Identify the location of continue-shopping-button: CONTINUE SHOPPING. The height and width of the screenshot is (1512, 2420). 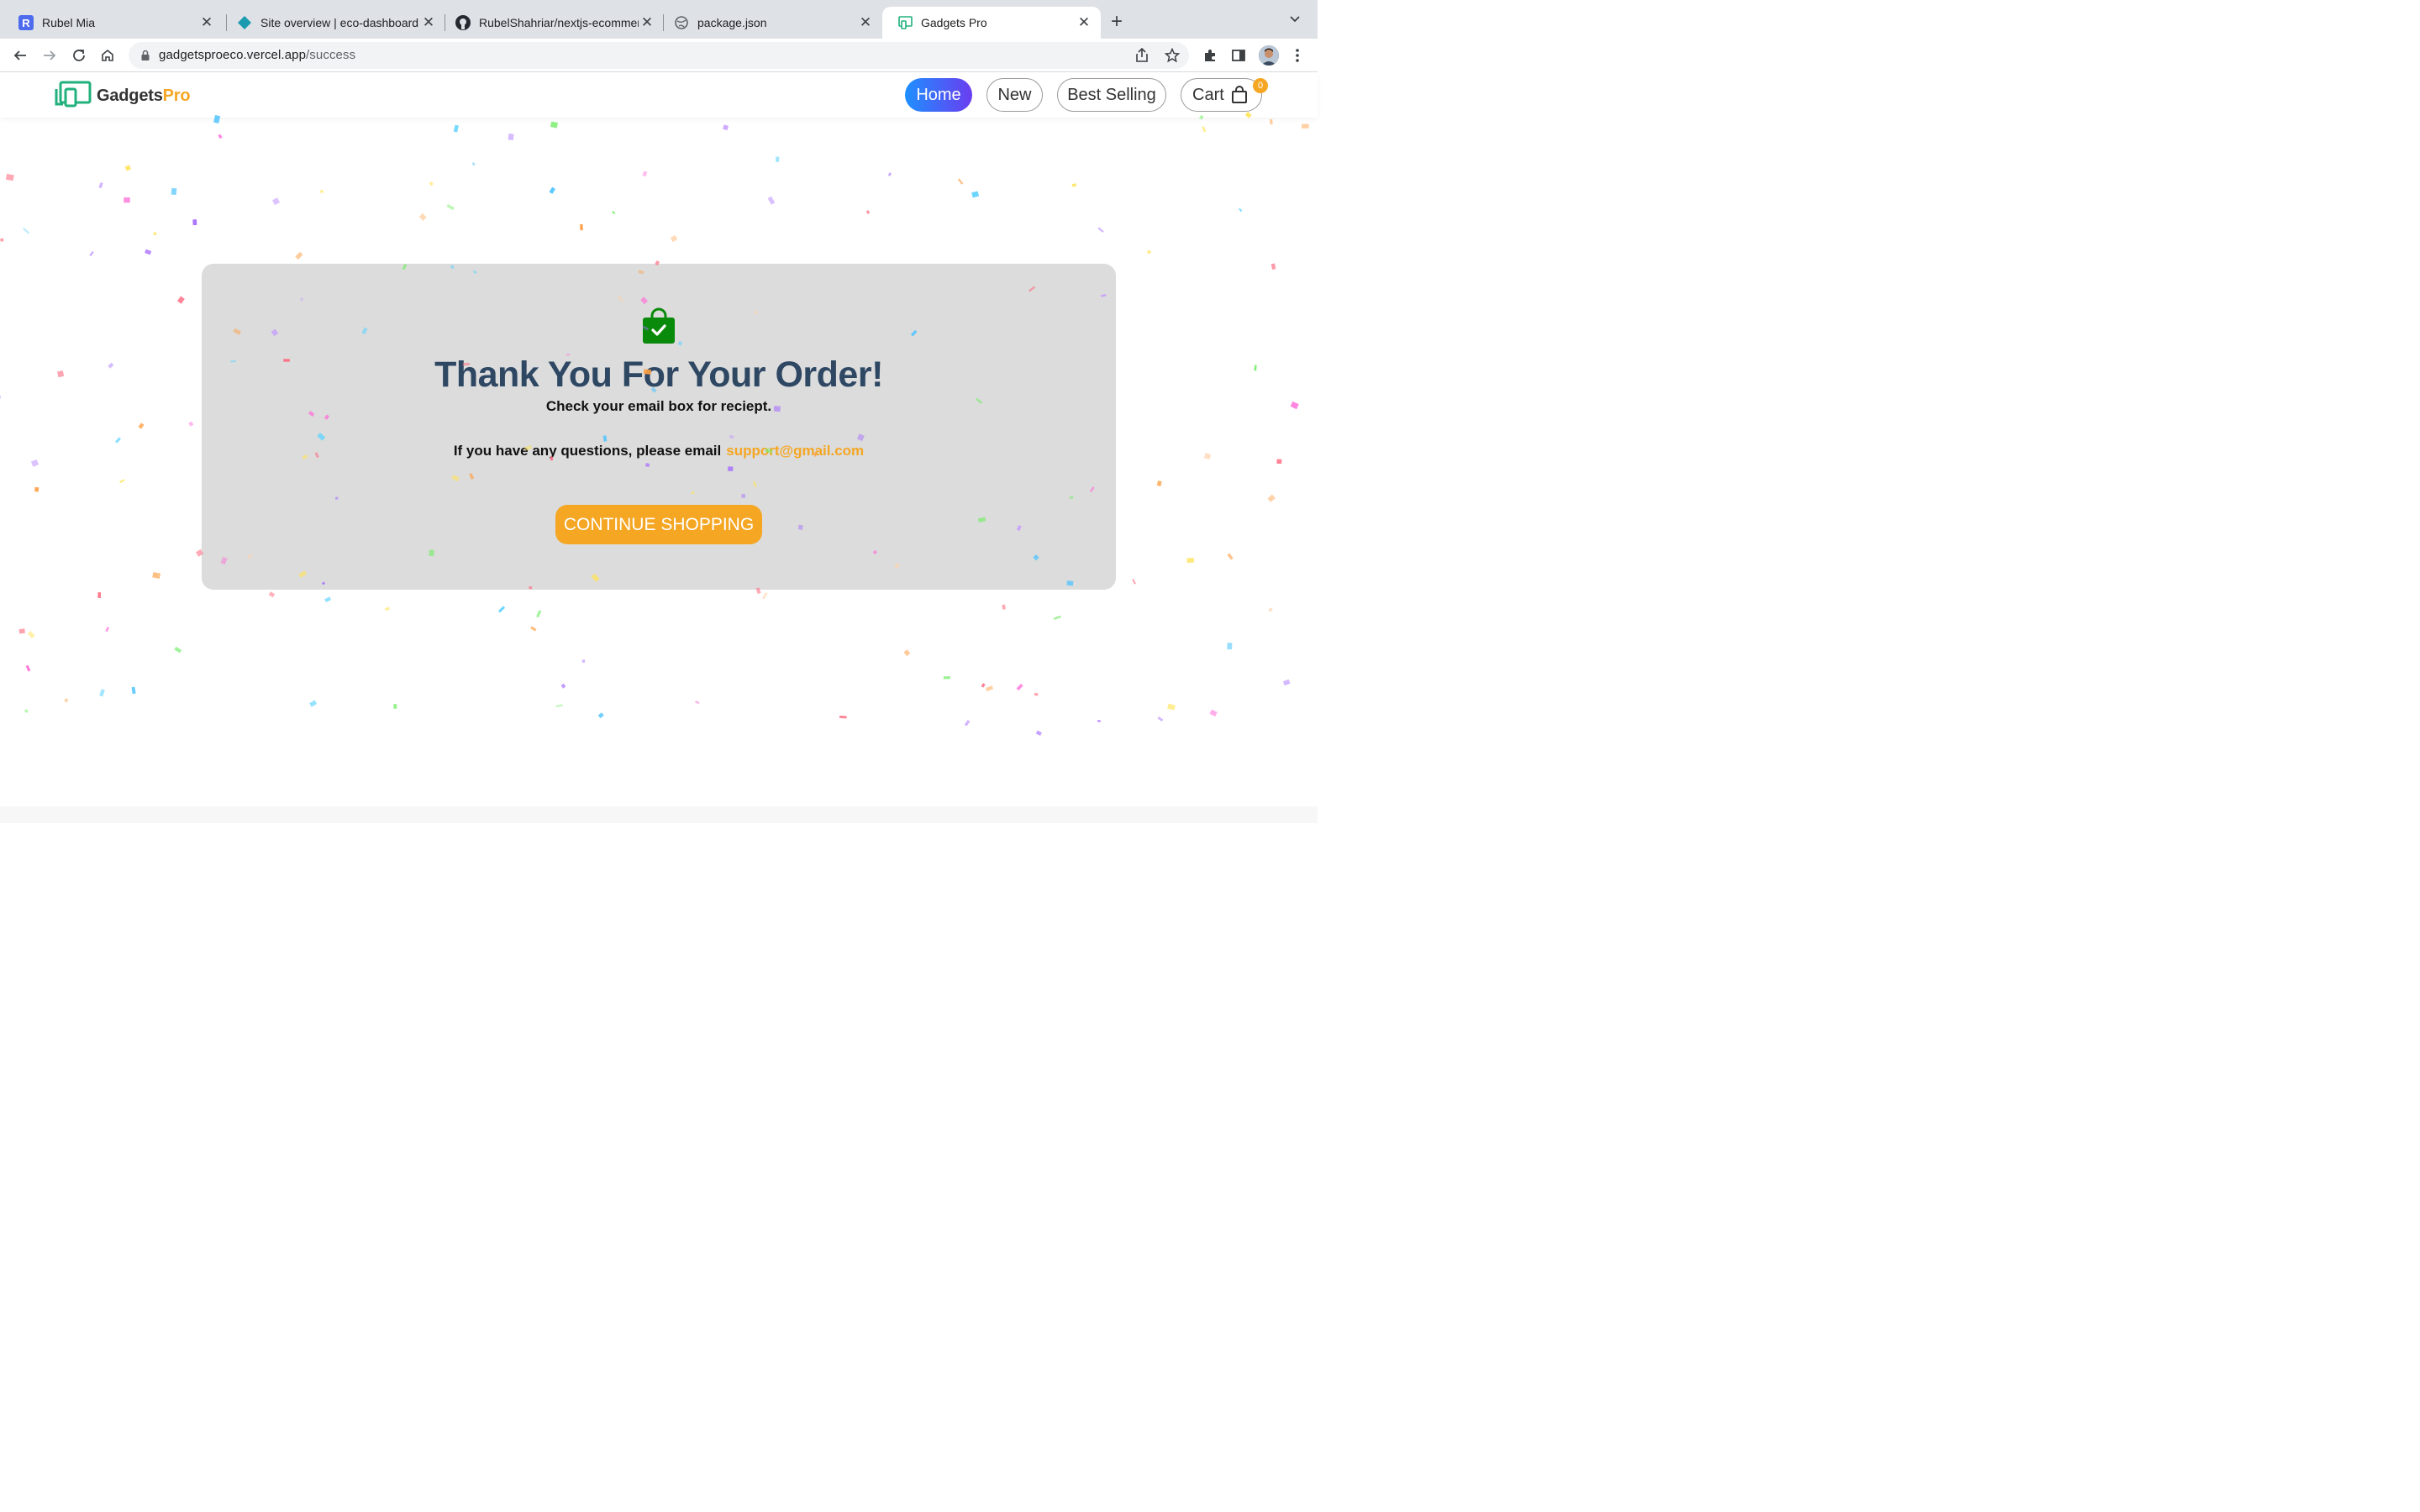
(658, 524).